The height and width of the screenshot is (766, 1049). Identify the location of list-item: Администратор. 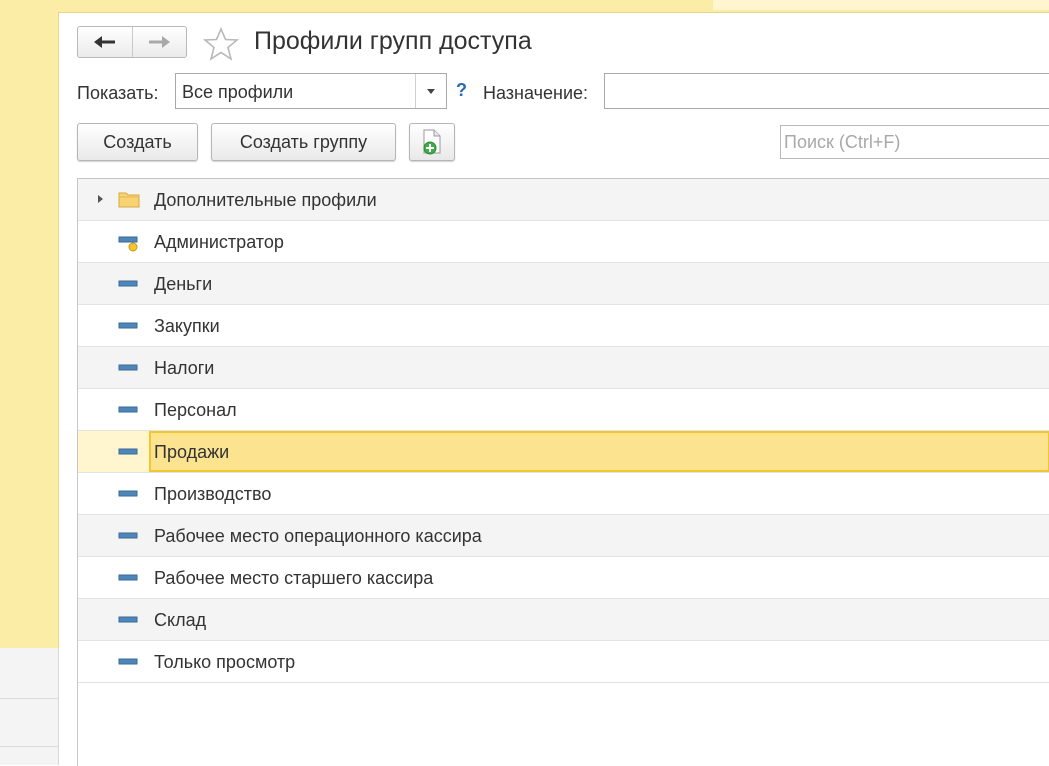
(563, 242).